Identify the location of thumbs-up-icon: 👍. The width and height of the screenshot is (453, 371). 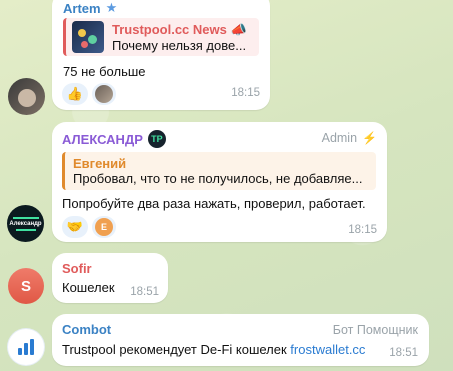
(75, 93).